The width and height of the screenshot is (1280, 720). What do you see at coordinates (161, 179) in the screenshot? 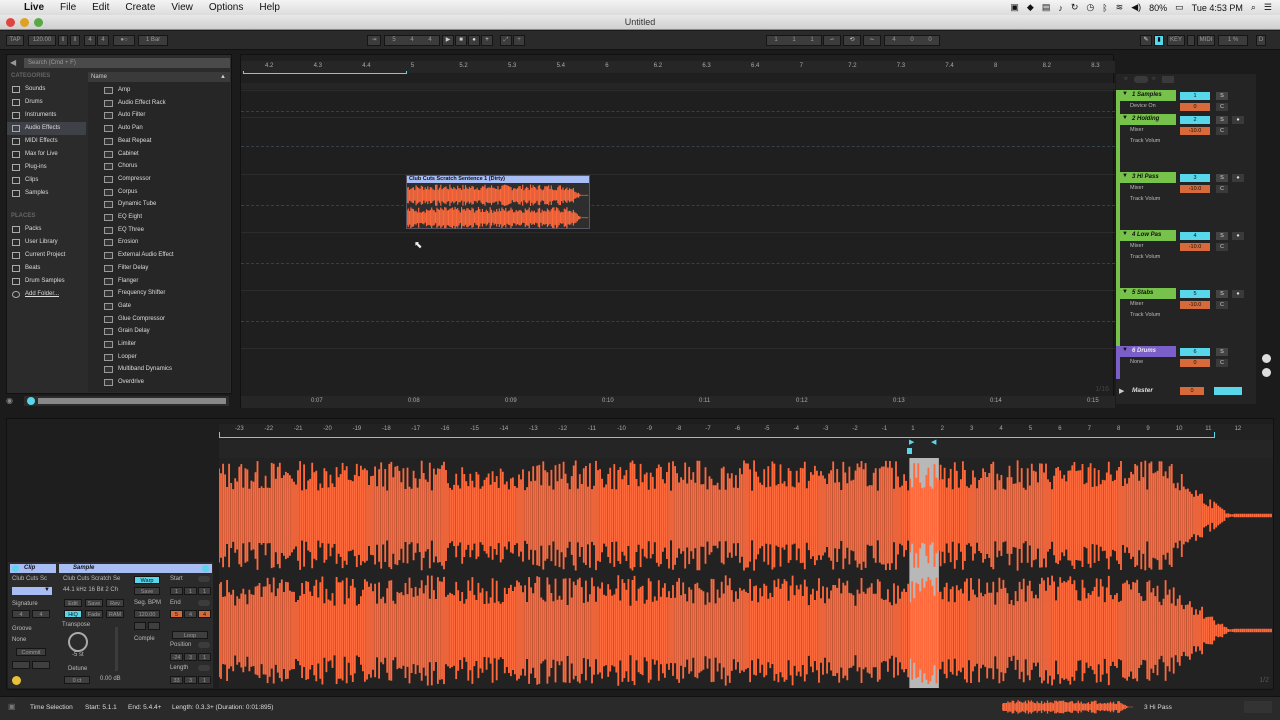
I see `device-item-compressor: Compressor` at bounding box center [161, 179].